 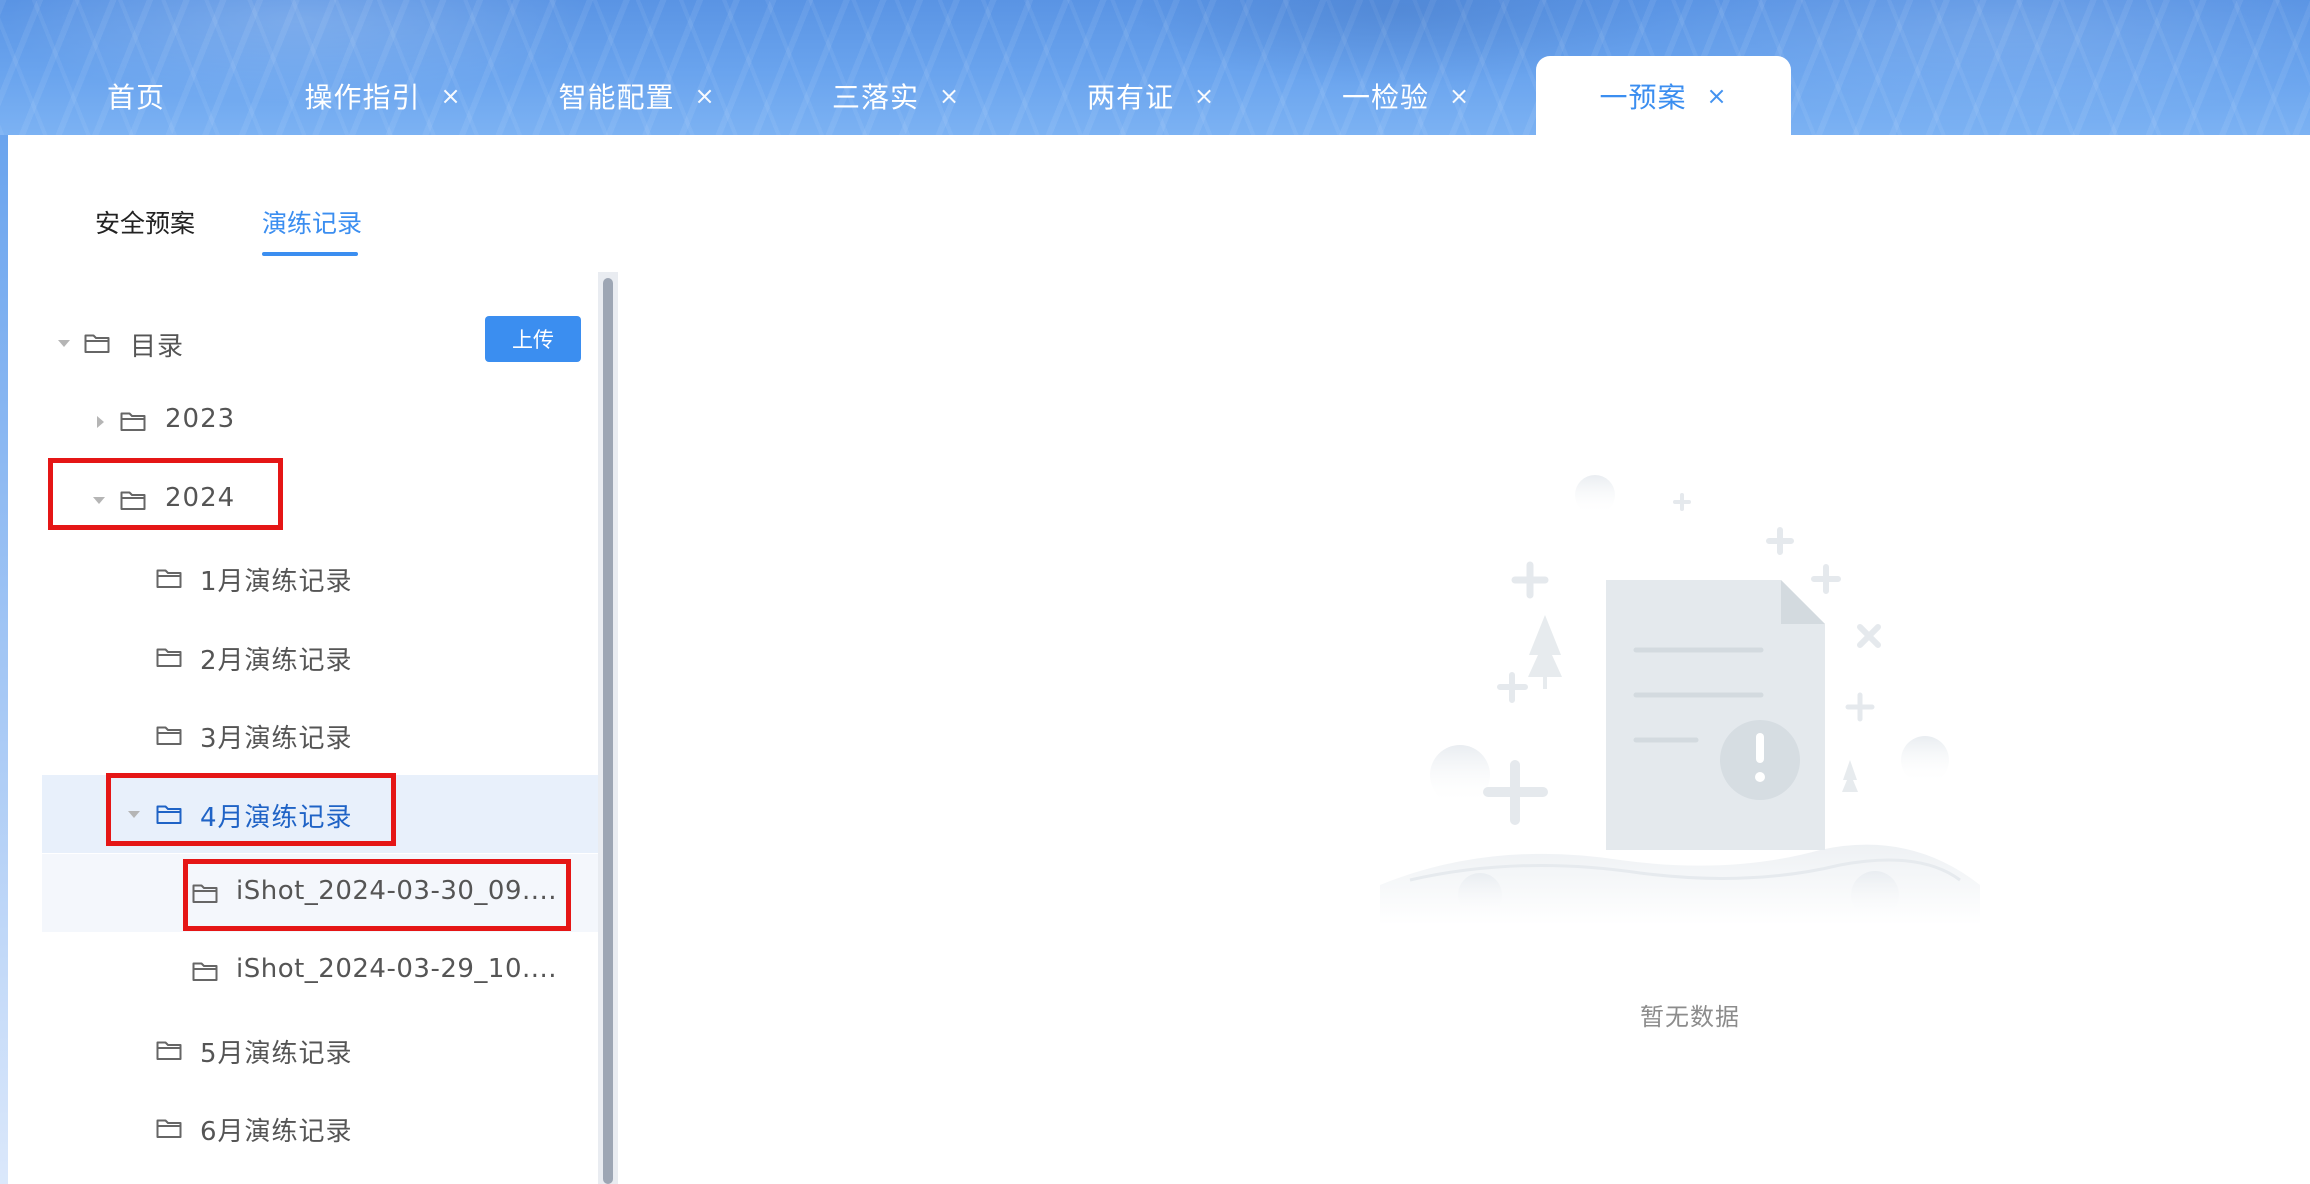 I want to click on tree-node-jan: 1月演练记录, so click(x=320, y=578).